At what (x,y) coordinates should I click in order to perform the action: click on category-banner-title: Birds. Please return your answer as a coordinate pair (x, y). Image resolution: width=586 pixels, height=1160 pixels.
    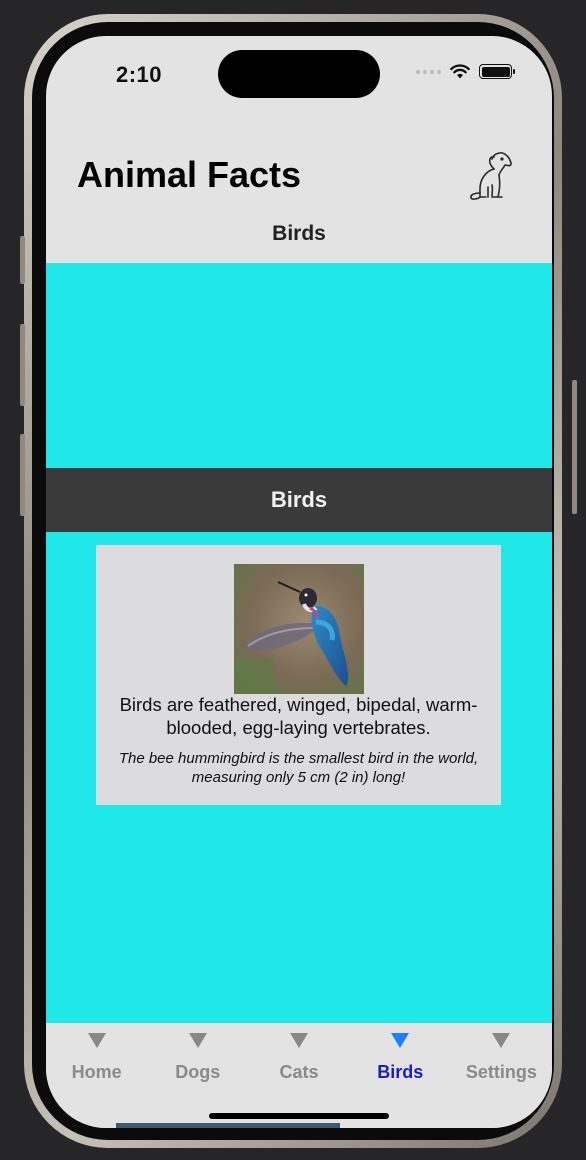
    Looking at the image, I should click on (299, 499).